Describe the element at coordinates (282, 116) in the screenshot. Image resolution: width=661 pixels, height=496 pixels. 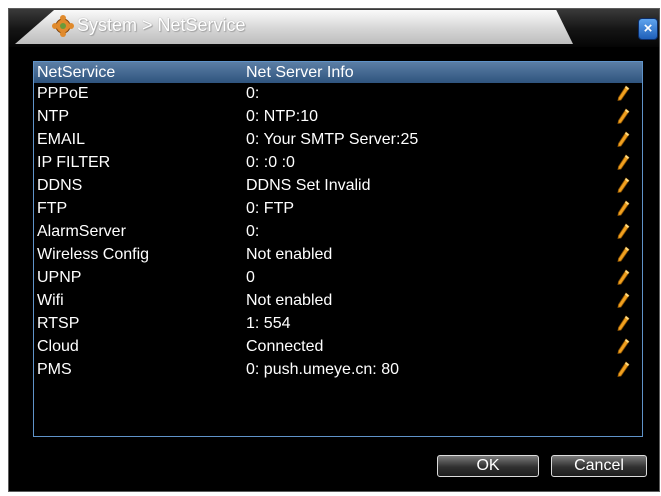
I see `service-info: 0: NTP:10` at that location.